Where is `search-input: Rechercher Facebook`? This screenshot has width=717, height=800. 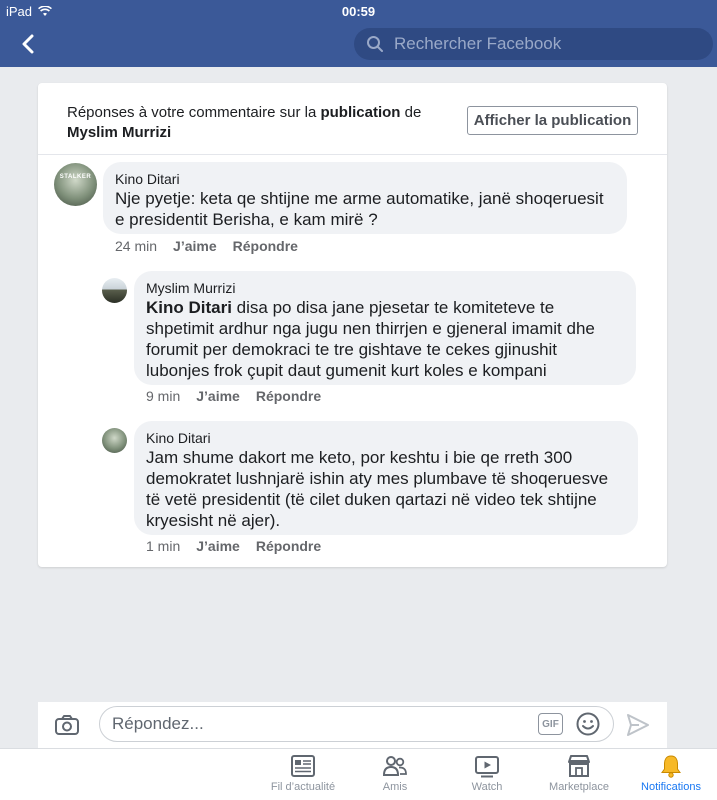
search-input: Rechercher Facebook is located at coordinates (477, 44).